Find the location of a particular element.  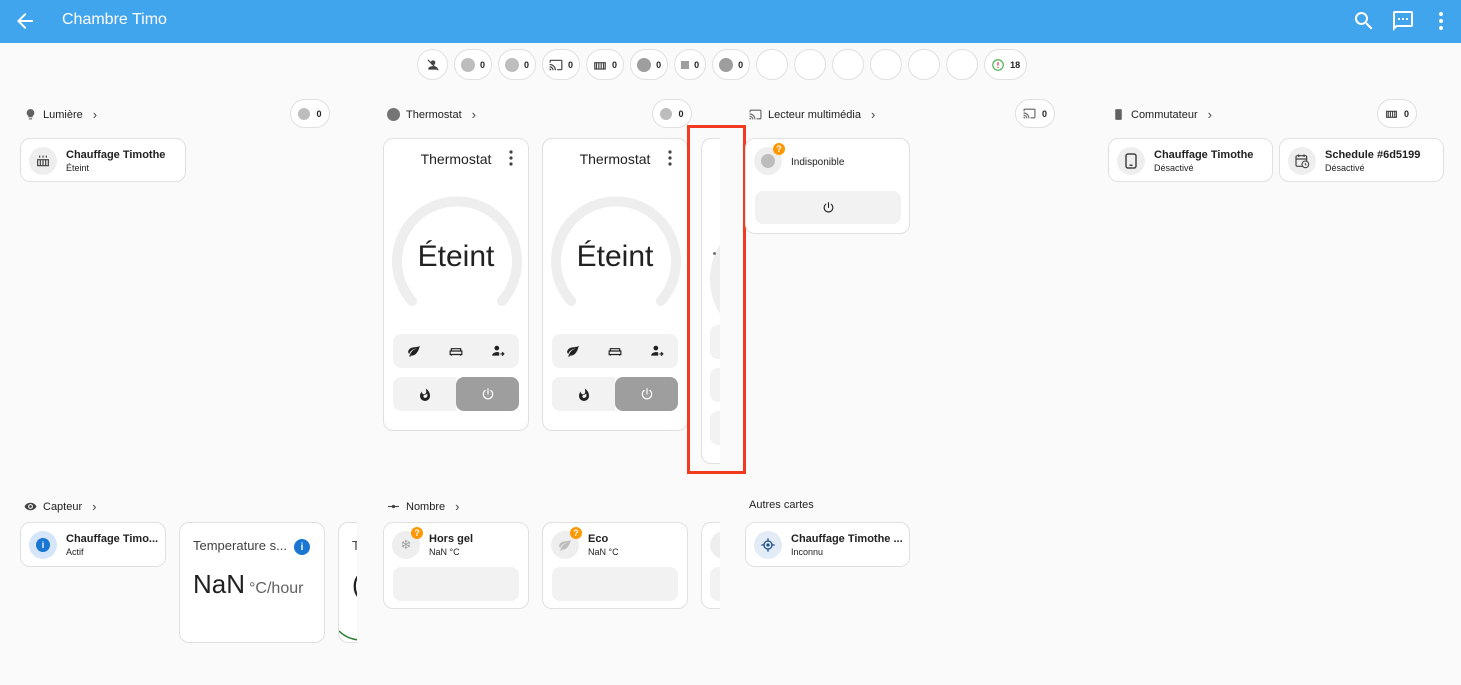

badge-check-1: 0 is located at coordinates (649, 64).